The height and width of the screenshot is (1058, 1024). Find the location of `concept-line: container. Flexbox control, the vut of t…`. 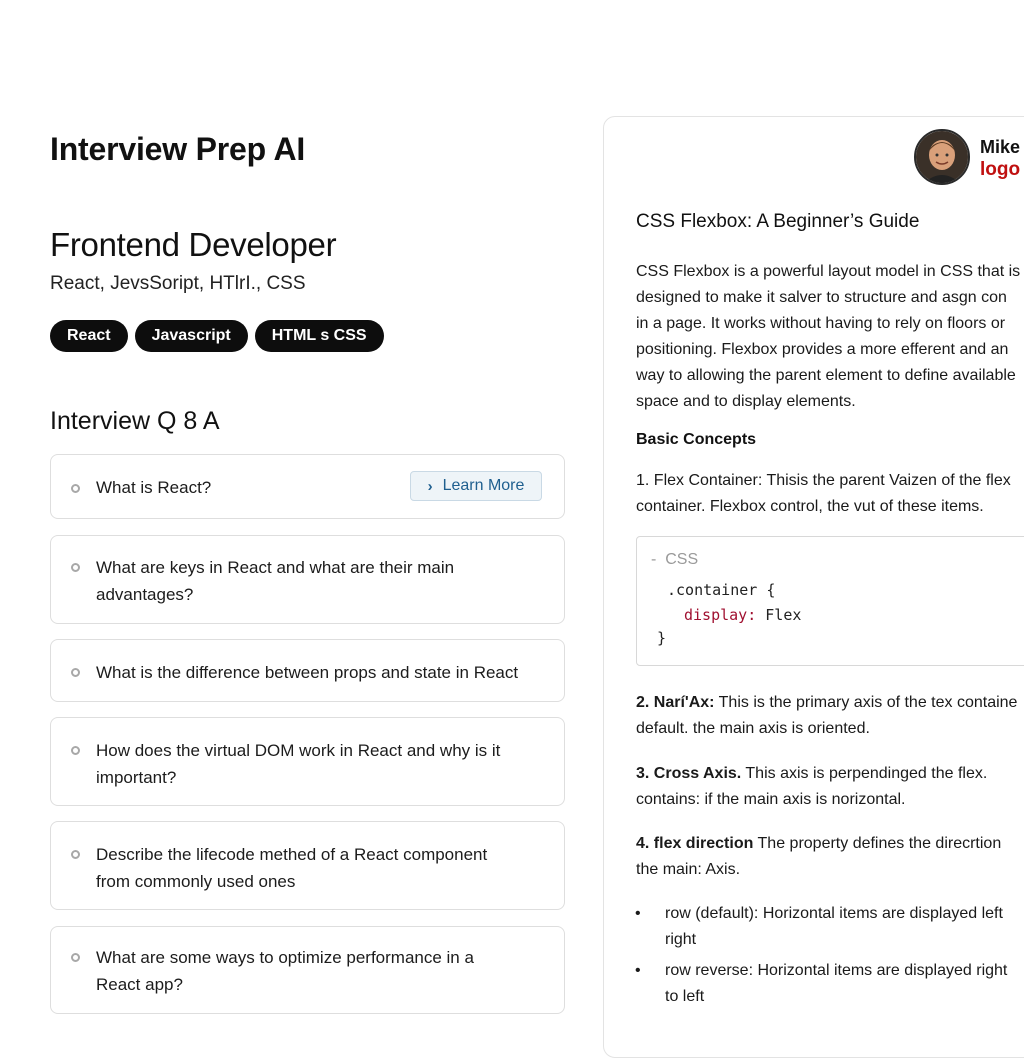

concept-line: container. Flexbox control, the vut of t… is located at coordinates (810, 506).